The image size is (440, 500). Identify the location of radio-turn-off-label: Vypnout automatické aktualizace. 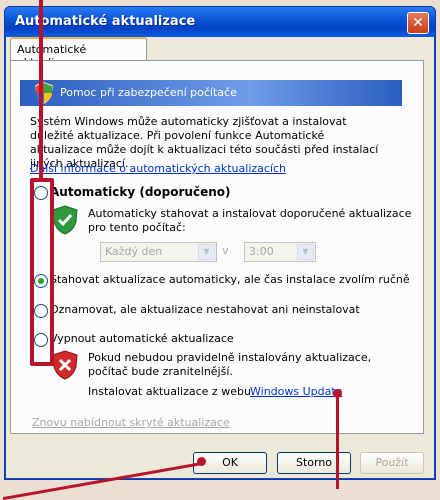
(142, 338).